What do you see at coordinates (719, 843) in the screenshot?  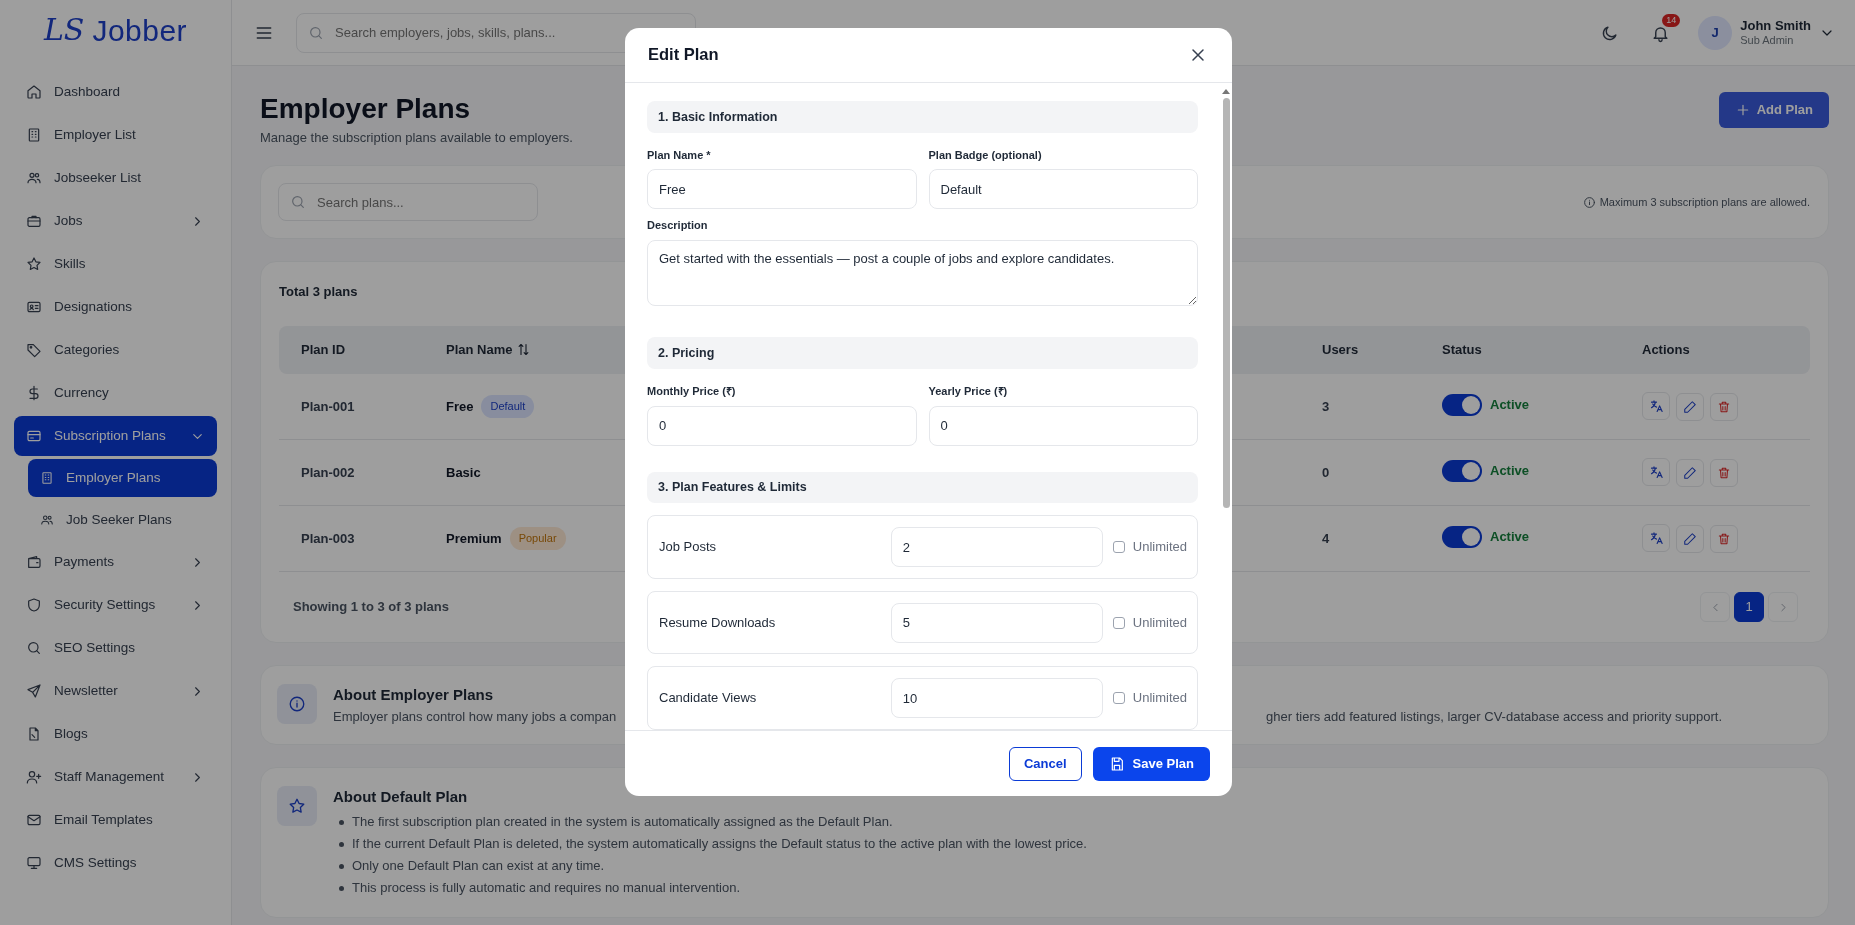 I see `list-item: If the current Default Plan is deleted, the system automatically assigns the Default status to the active plan with the lowest price.` at bounding box center [719, 843].